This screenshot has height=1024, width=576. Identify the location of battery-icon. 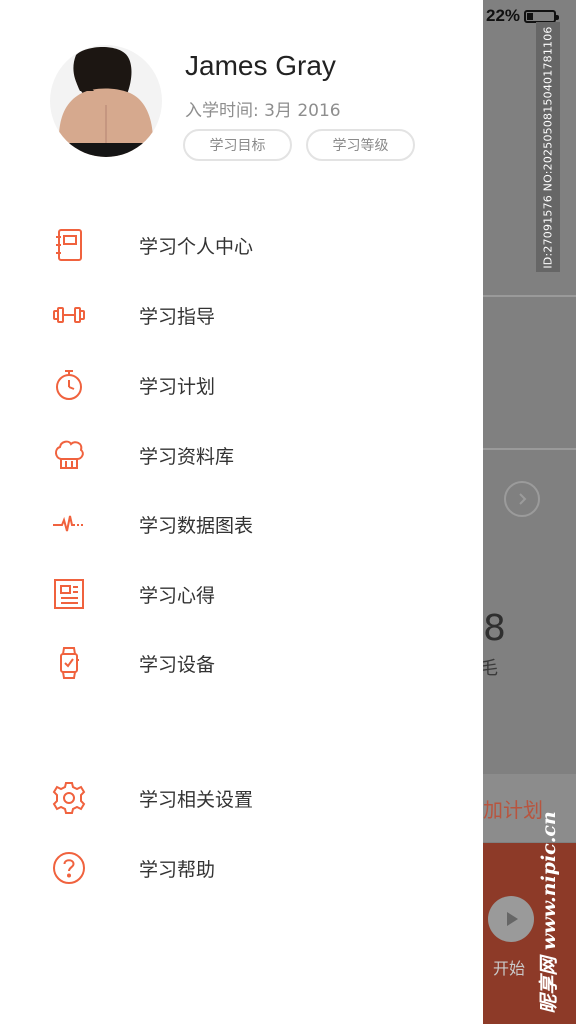
(542, 16).